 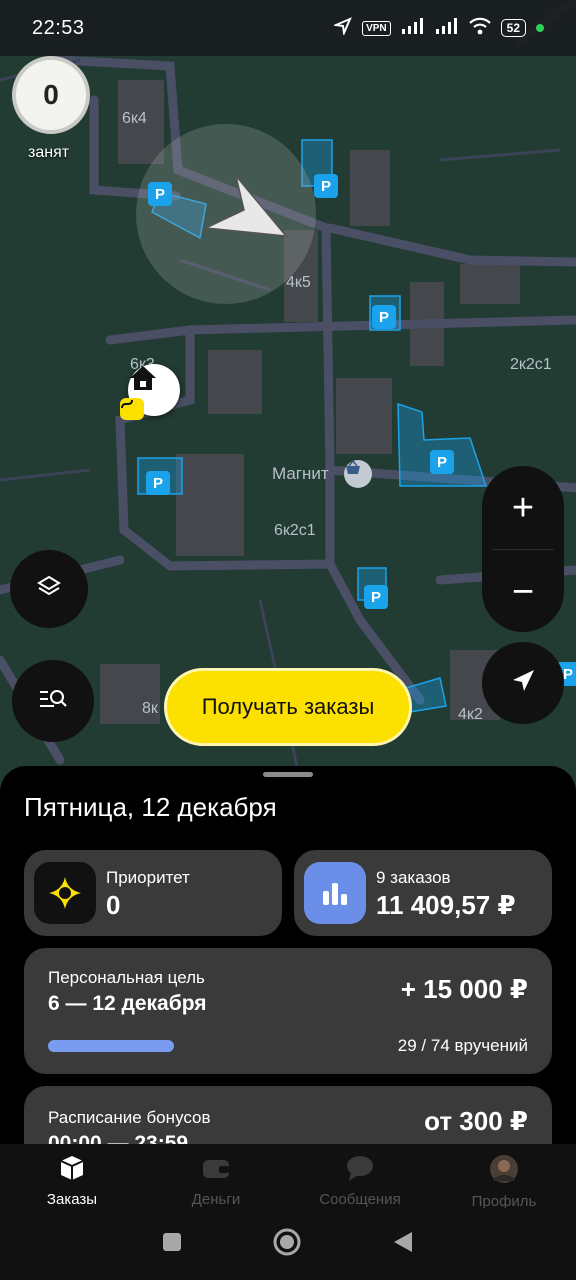 I want to click on status-bar: 22:53 VPN 52, so click(x=288, y=28).